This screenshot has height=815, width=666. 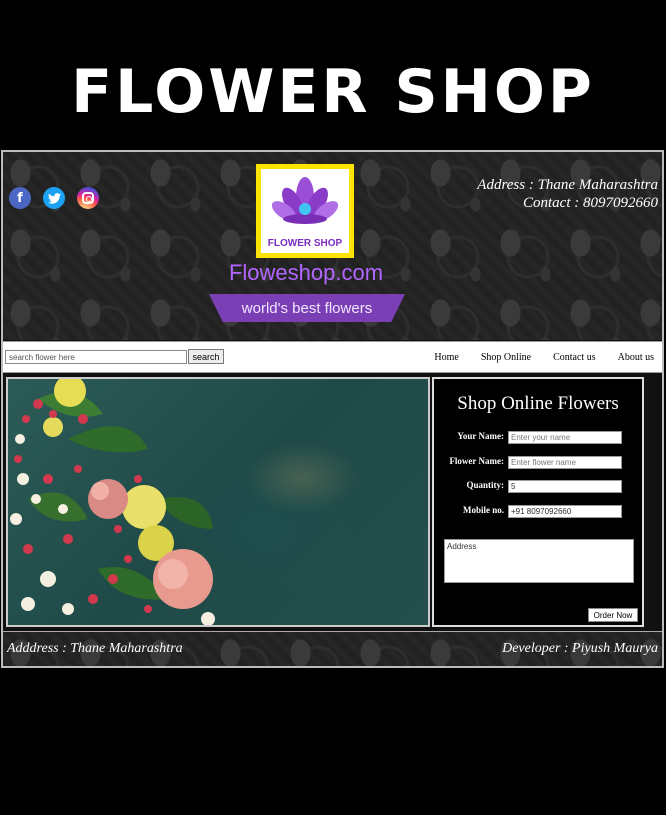 What do you see at coordinates (305, 200) in the screenshot?
I see `lotus-icon` at bounding box center [305, 200].